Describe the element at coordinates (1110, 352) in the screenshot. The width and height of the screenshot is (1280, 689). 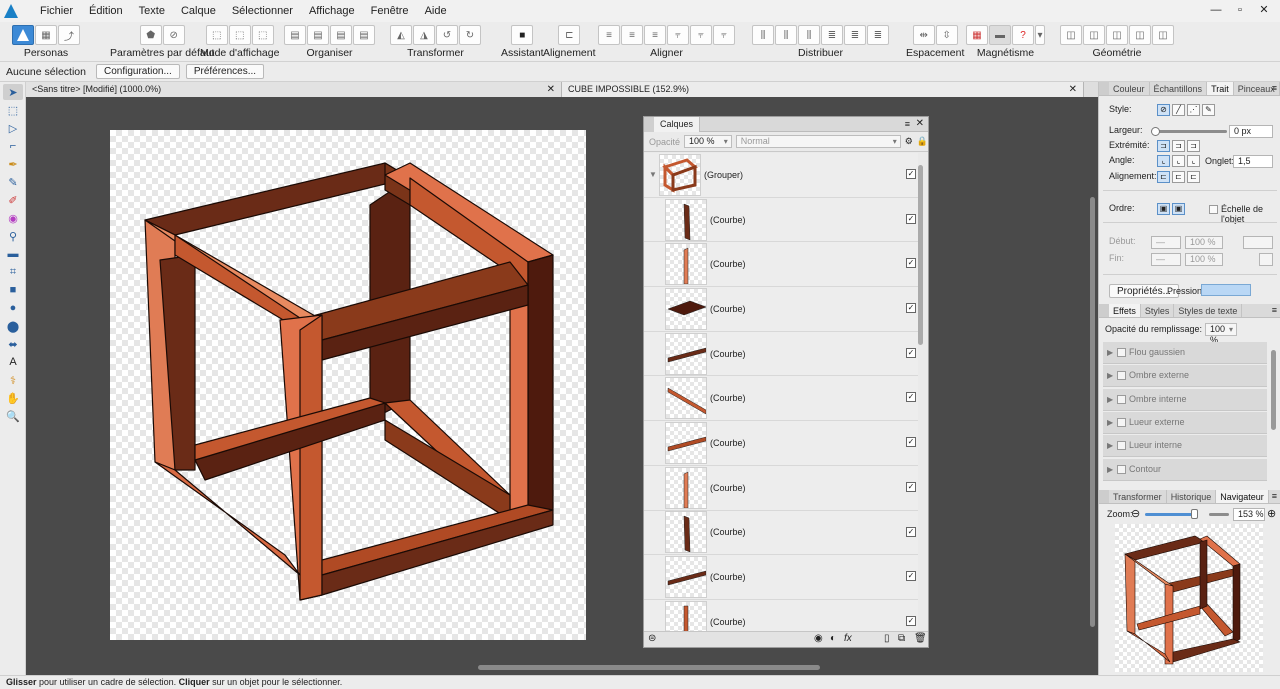
I see `expand-icon: ▶` at that location.